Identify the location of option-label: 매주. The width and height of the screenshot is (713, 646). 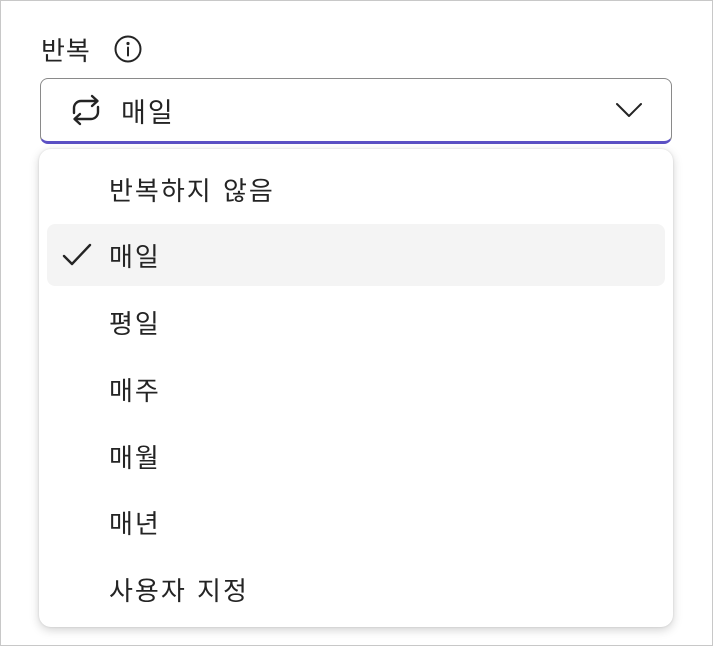
(135, 392).